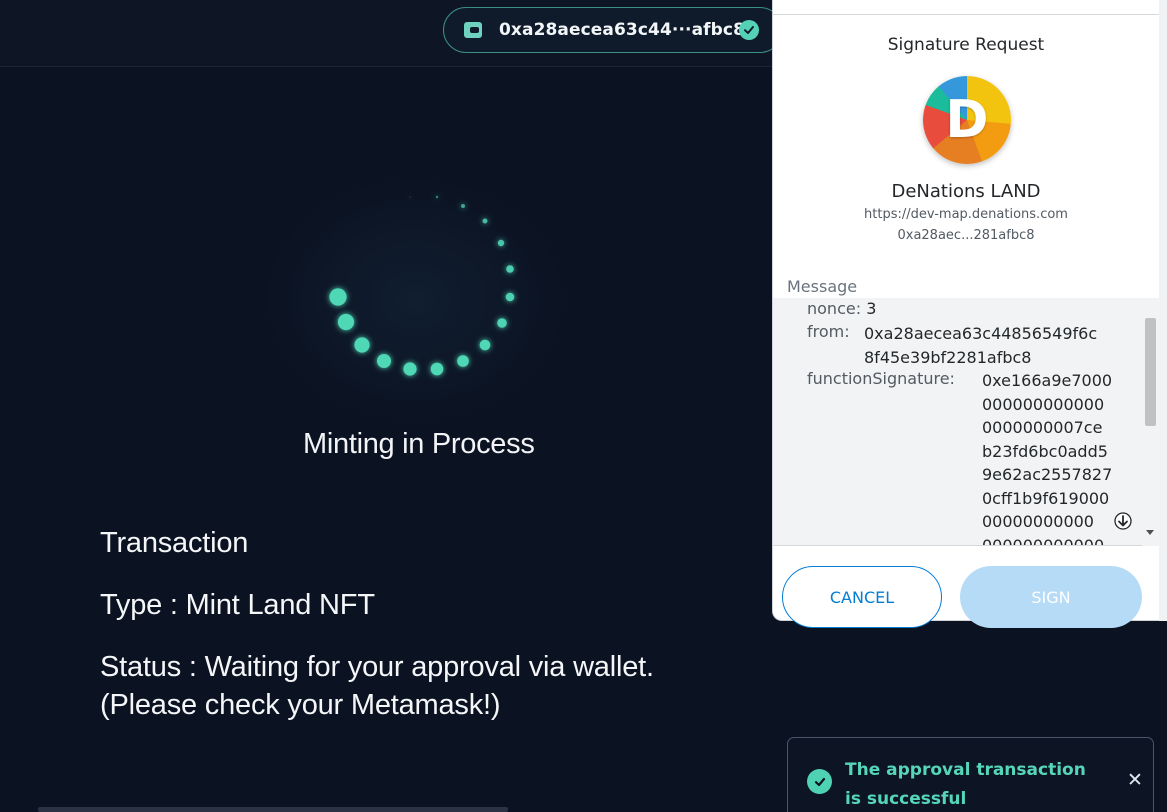 This screenshot has width=1167, height=812. Describe the element at coordinates (1150, 532) in the screenshot. I see `scroll-down-arrow-icon` at that location.